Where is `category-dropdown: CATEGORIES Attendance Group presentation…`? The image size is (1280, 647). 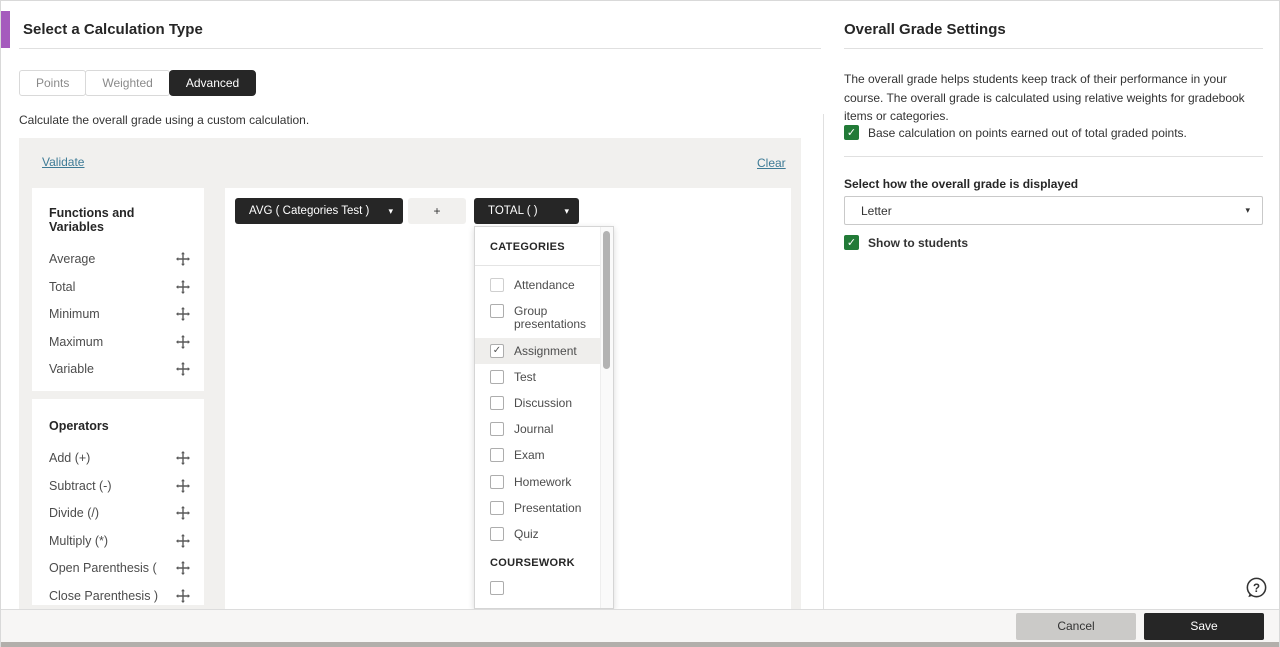
category-dropdown: CATEGORIES Attendance Group presentation… is located at coordinates (544, 417).